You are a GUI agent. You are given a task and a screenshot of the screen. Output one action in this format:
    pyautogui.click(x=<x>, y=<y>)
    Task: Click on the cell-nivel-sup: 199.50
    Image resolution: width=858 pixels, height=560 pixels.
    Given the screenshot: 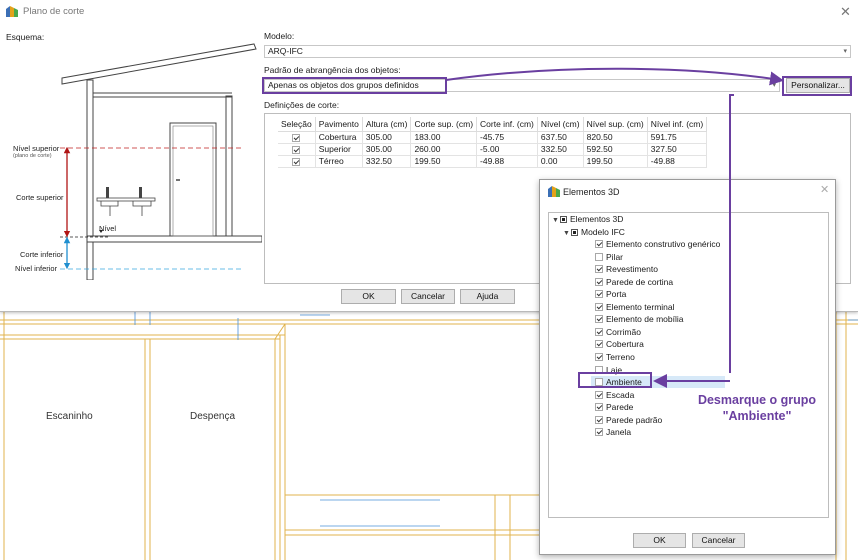 What is the action you would take?
    pyautogui.click(x=615, y=161)
    